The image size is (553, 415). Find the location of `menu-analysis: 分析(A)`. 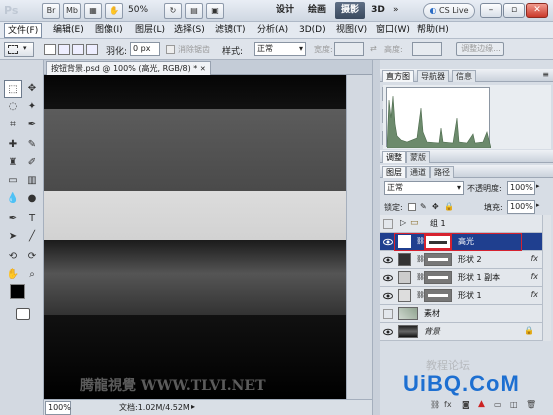

menu-analysis: 分析(A) is located at coordinates (272, 30).